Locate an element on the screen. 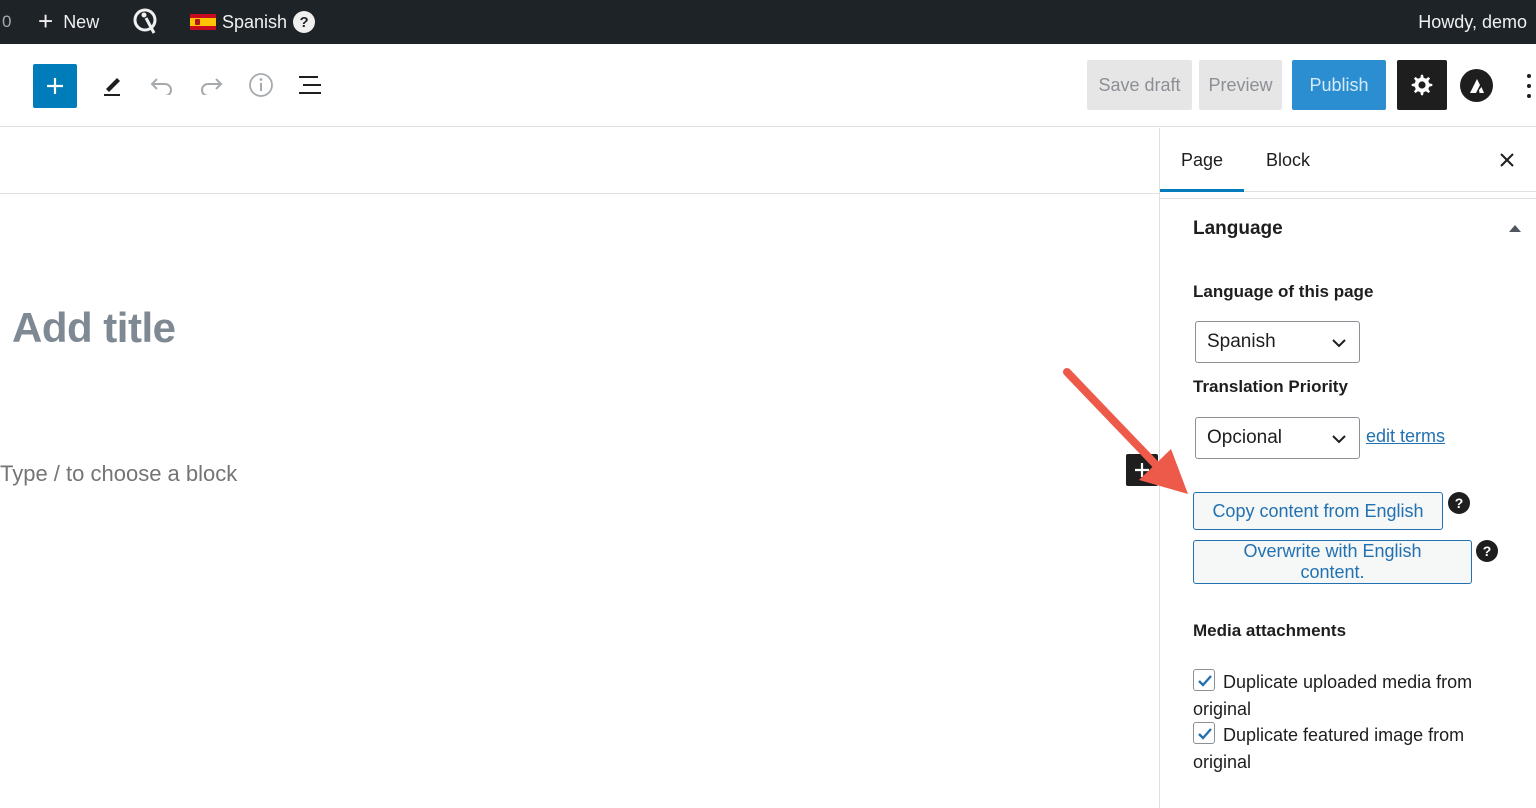 This screenshot has height=808, width=1536. duplicate-featured-checkbox-row: Duplicate featured image from original is located at coordinates (1358, 749).